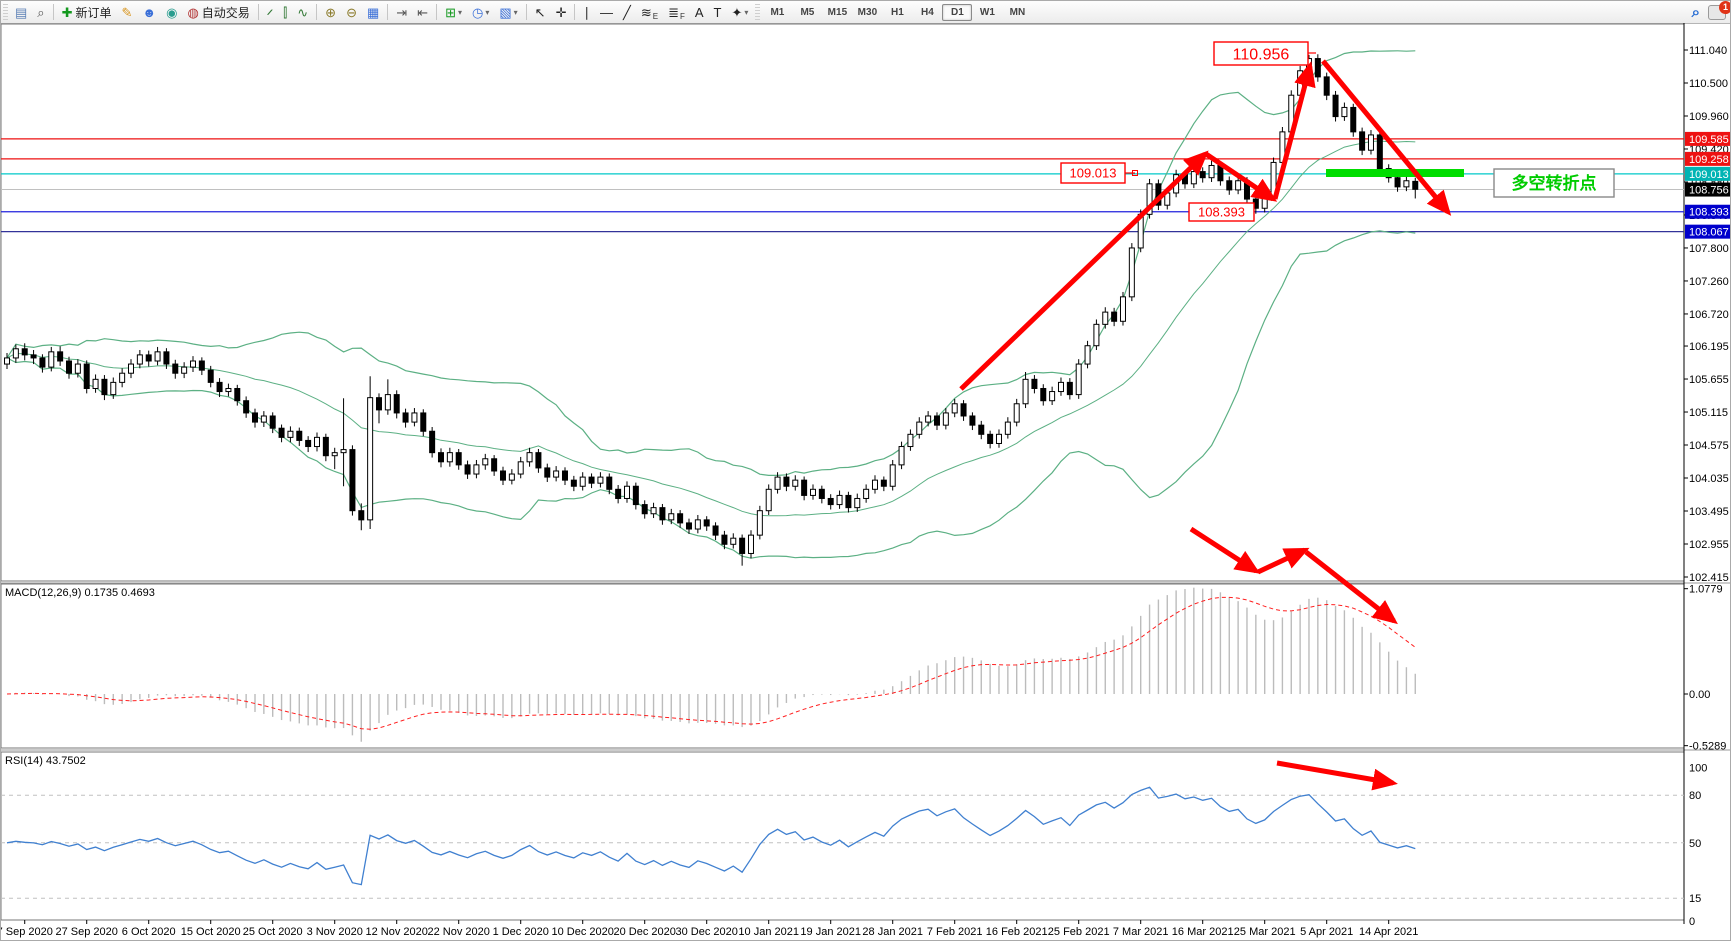 Image resolution: width=1731 pixels, height=941 pixels. I want to click on text-icon: A, so click(699, 12).